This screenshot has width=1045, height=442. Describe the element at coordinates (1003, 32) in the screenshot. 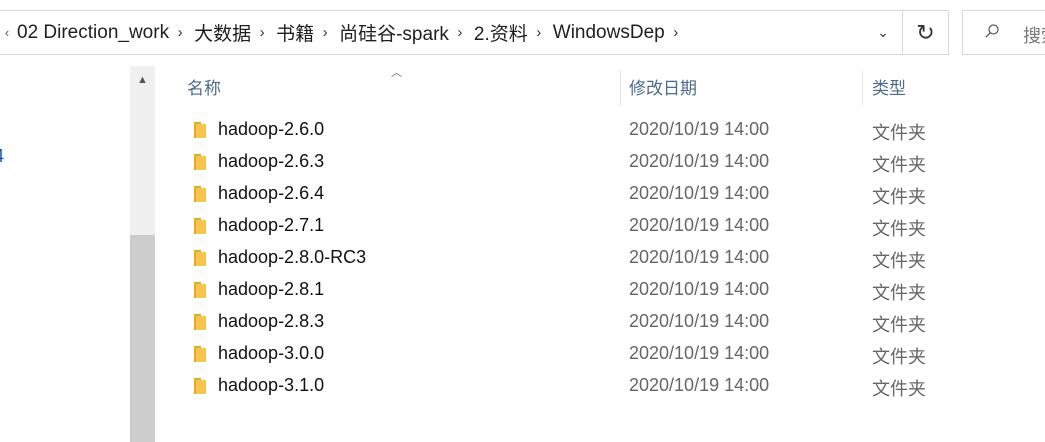

I see `search-box: 搜索` at that location.